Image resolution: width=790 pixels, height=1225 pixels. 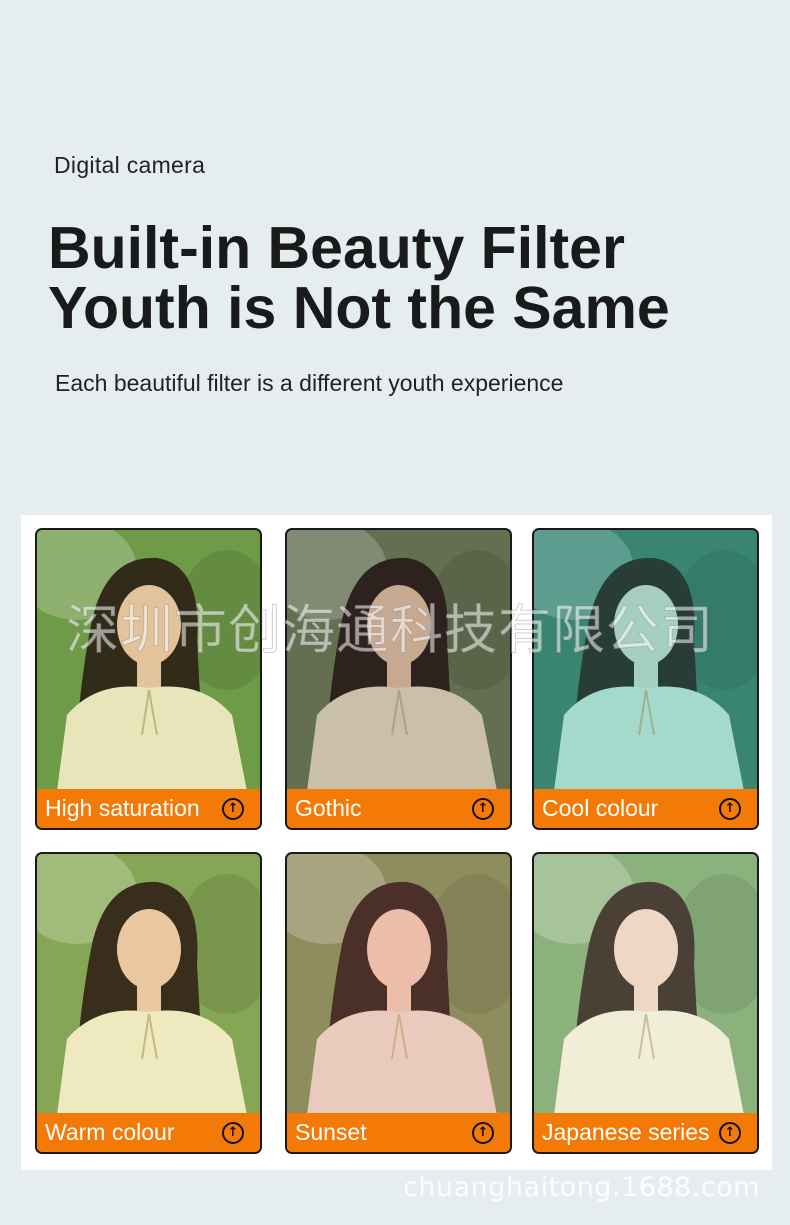 What do you see at coordinates (581, 1187) in the screenshot?
I see `site-watermark: chuanghaitong.1688.com` at bounding box center [581, 1187].